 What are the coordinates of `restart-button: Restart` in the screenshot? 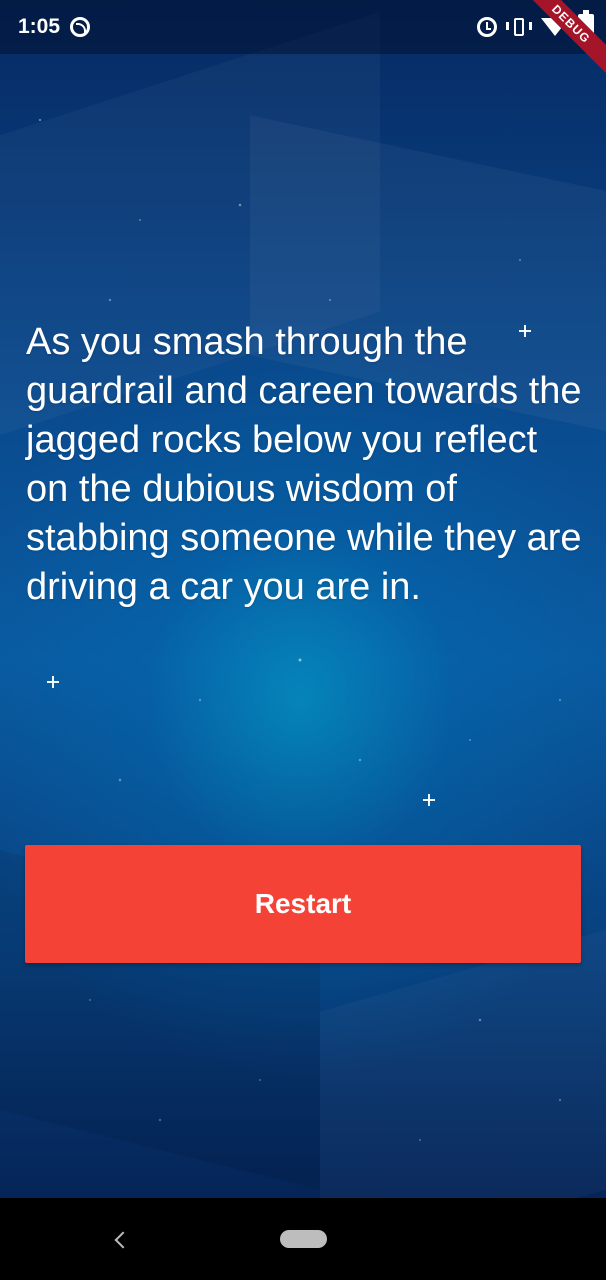 It's located at (303, 904).